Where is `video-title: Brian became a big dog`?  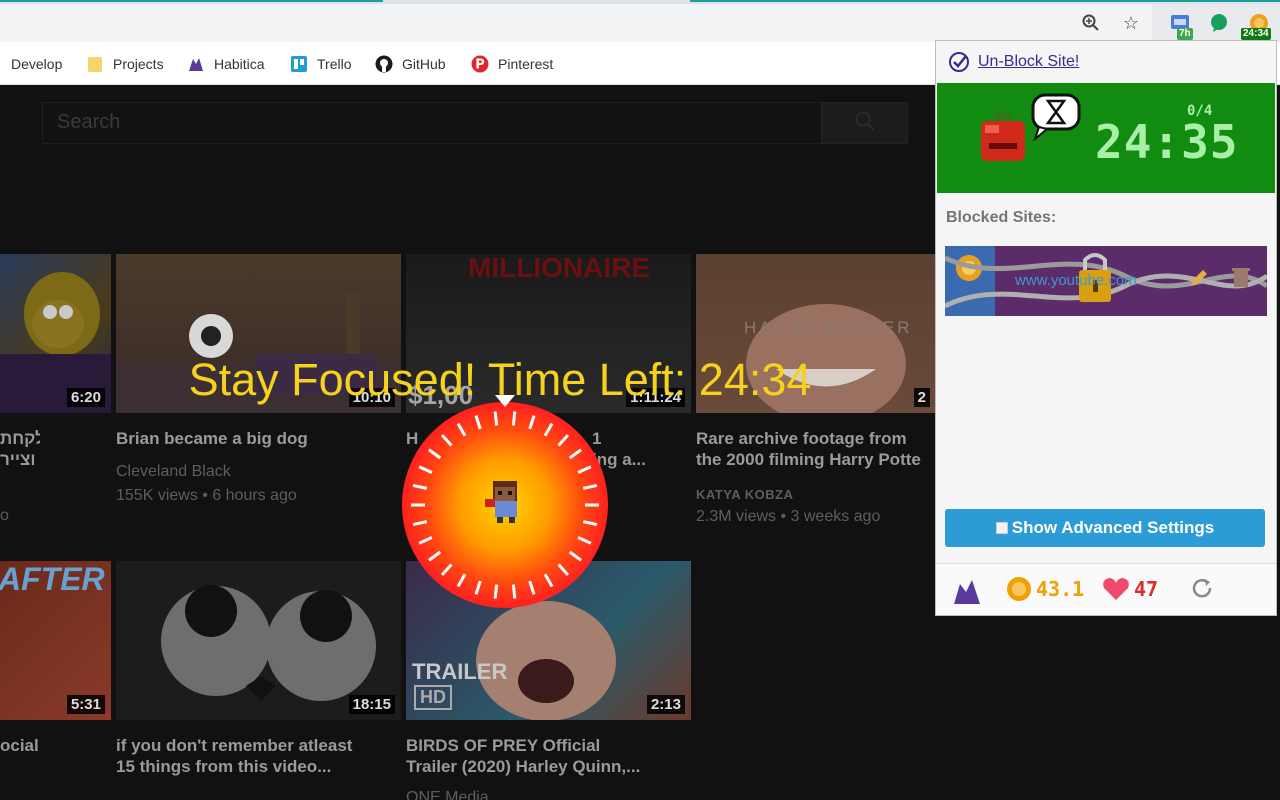 video-title: Brian became a big dog is located at coordinates (258, 438).